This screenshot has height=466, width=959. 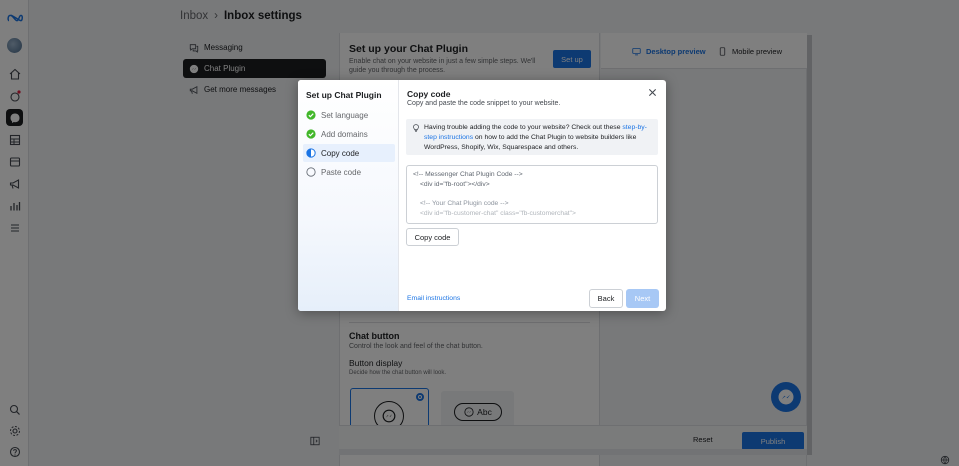 I want to click on code-line: <!-- Messenger Chat Plugin Code -->, so click(x=468, y=174).